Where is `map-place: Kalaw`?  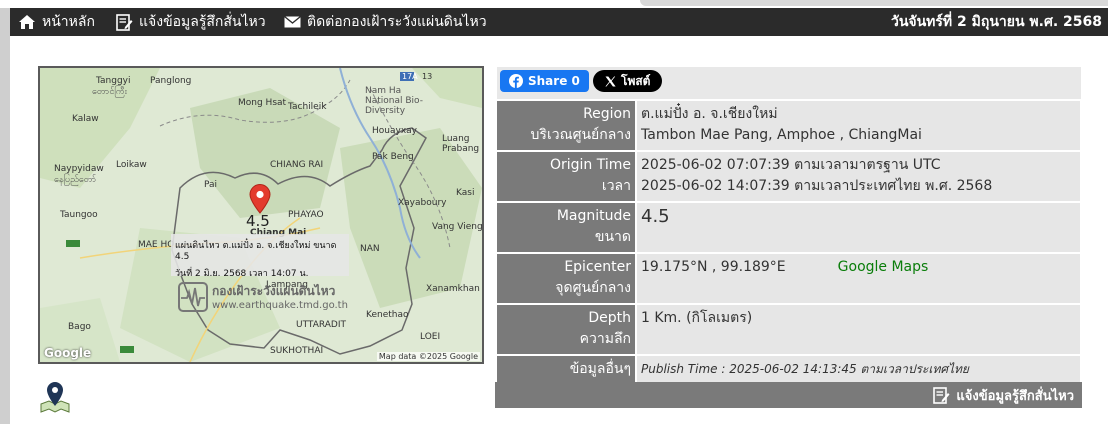 map-place: Kalaw is located at coordinates (85, 119).